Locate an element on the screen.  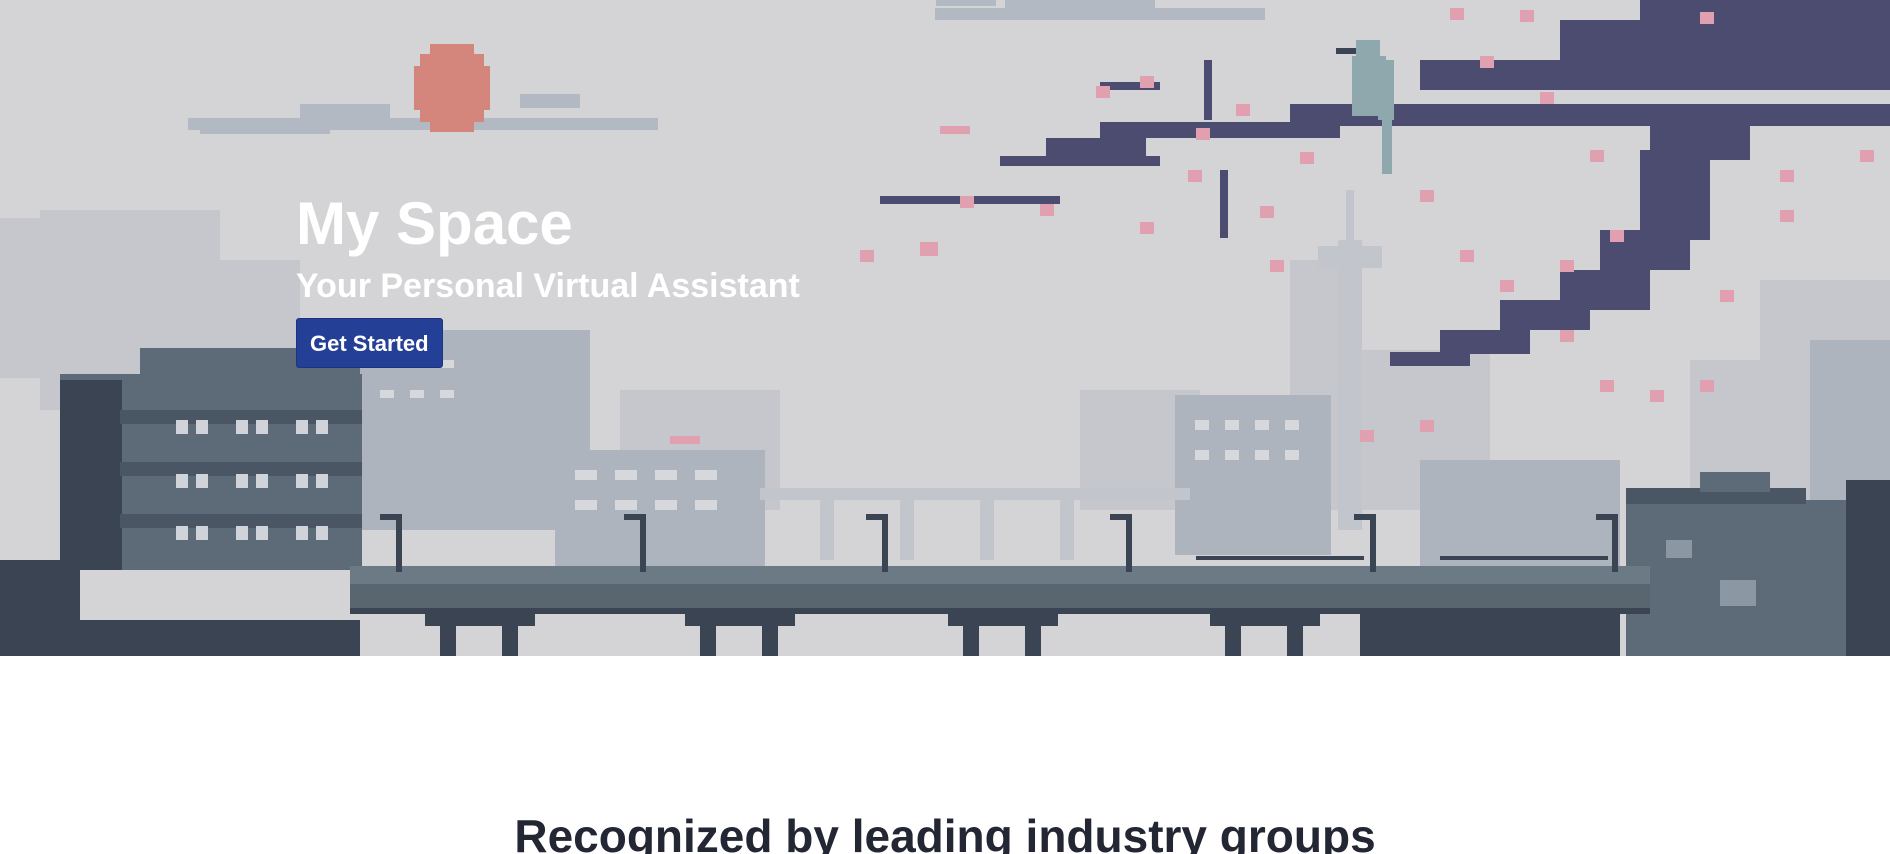
recognition-section: Recognized by leading industry groups is located at coordinates (945, 827).